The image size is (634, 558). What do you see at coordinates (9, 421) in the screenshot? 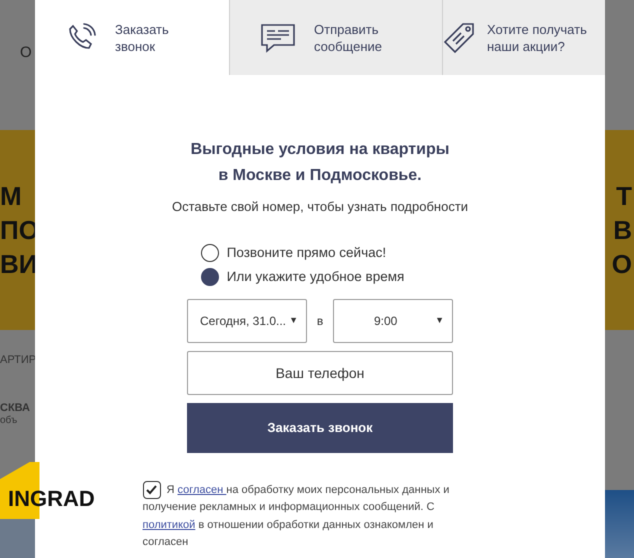
I see `city-caption: объ` at bounding box center [9, 421].